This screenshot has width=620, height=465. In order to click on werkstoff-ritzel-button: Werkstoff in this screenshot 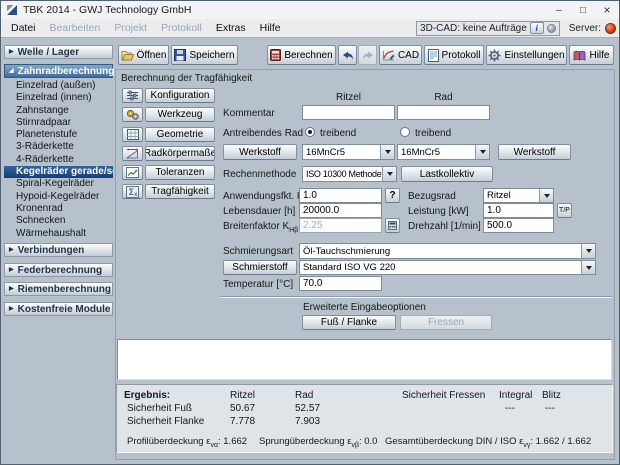, I will do `click(260, 152)`.